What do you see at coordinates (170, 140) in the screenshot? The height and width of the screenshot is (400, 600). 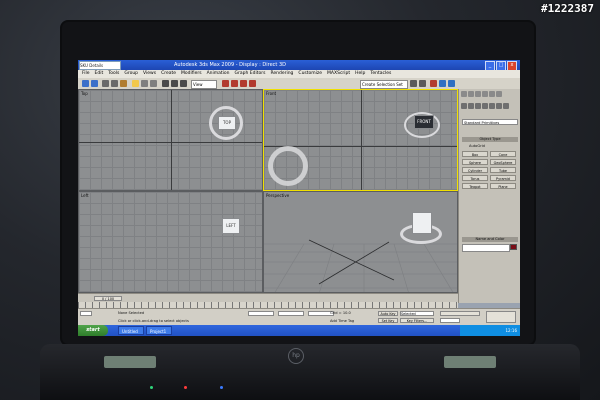 I see `viewport-top: Top TOP` at bounding box center [170, 140].